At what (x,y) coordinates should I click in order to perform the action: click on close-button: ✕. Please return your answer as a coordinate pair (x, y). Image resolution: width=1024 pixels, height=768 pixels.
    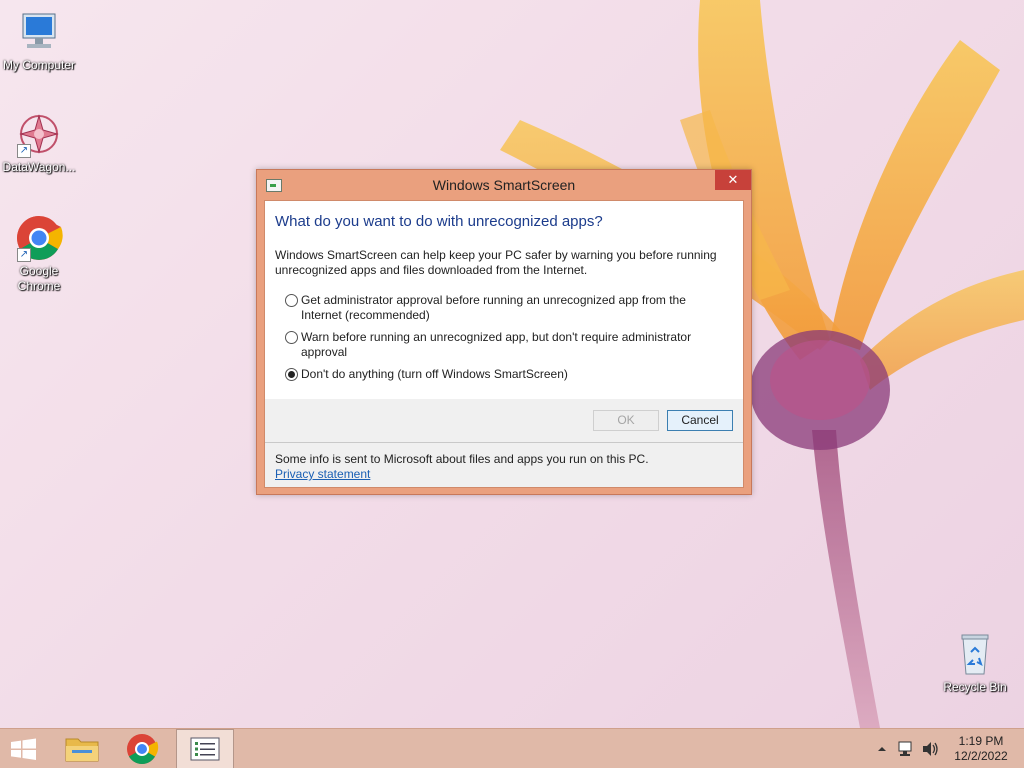
    Looking at the image, I should click on (733, 180).